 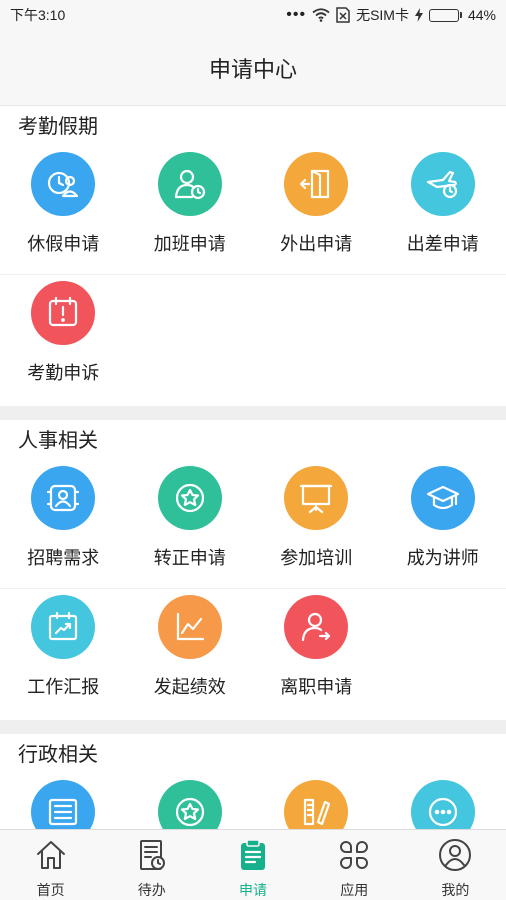 What do you see at coordinates (382, 15) in the screenshot?
I see `carrier-text: 无SIM卡` at bounding box center [382, 15].